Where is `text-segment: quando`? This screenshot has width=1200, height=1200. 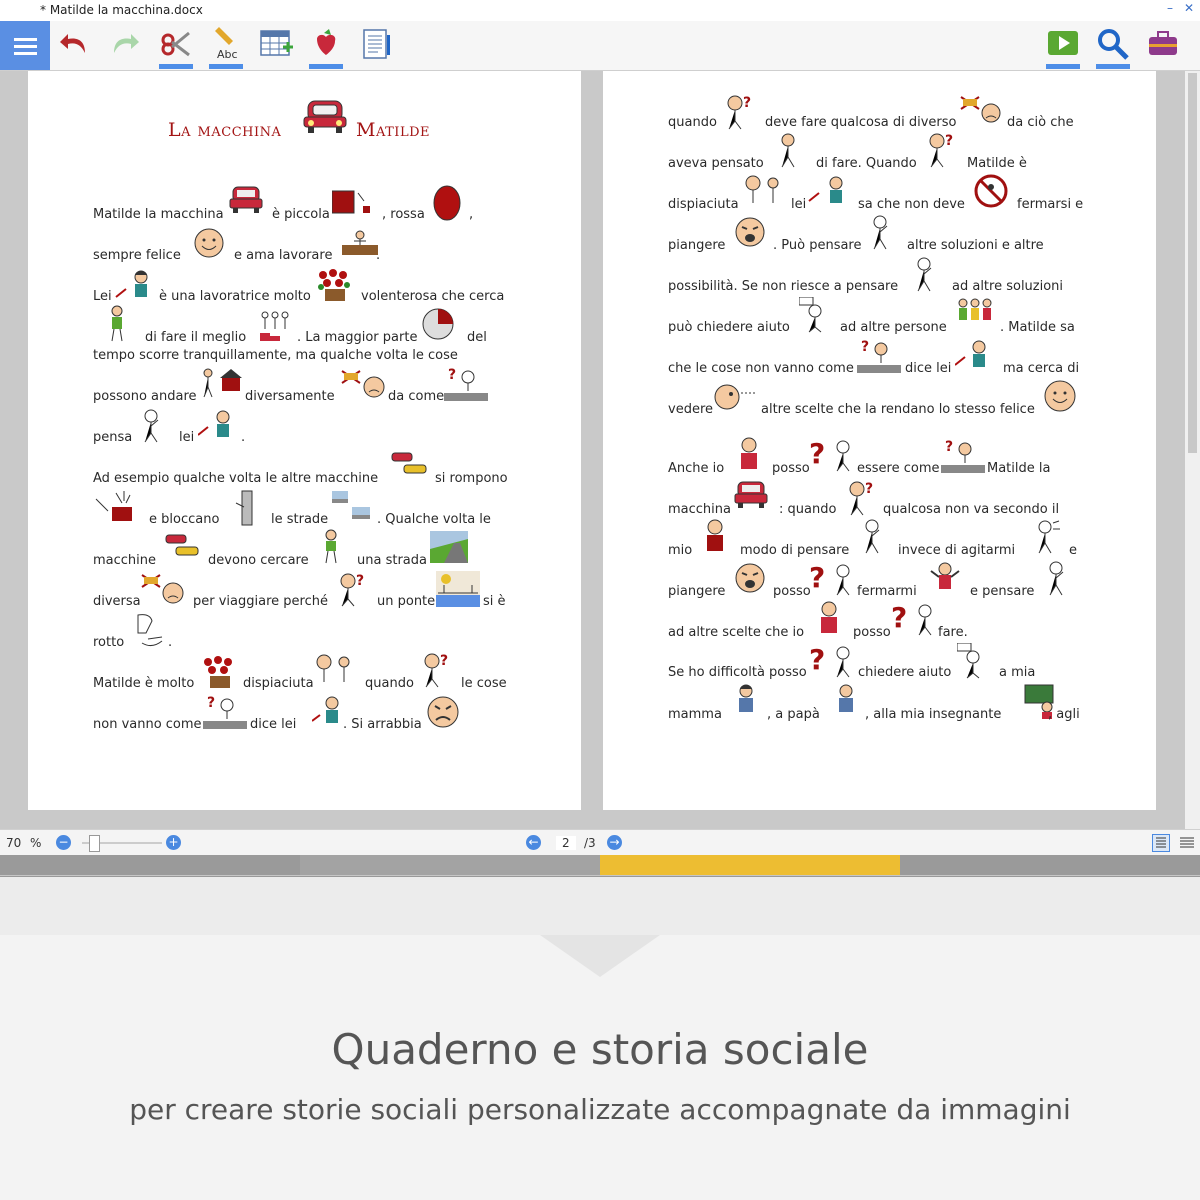 text-segment: quando is located at coordinates (692, 122).